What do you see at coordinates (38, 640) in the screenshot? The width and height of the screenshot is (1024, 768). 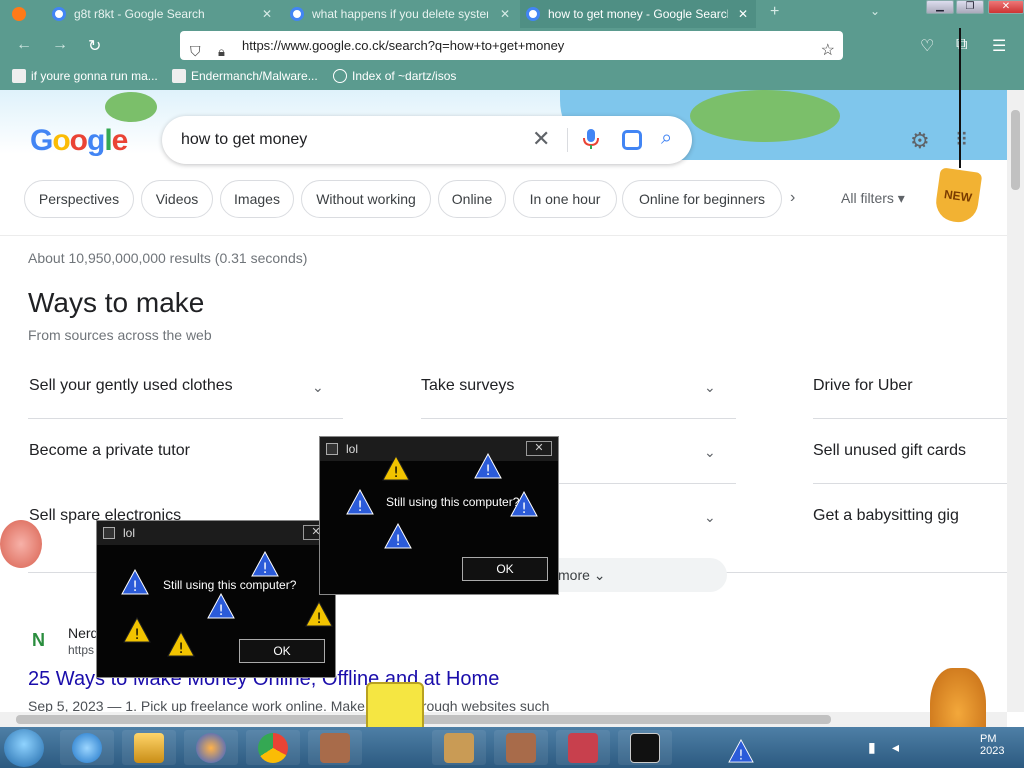 I see `site-favicon-icon: N` at bounding box center [38, 640].